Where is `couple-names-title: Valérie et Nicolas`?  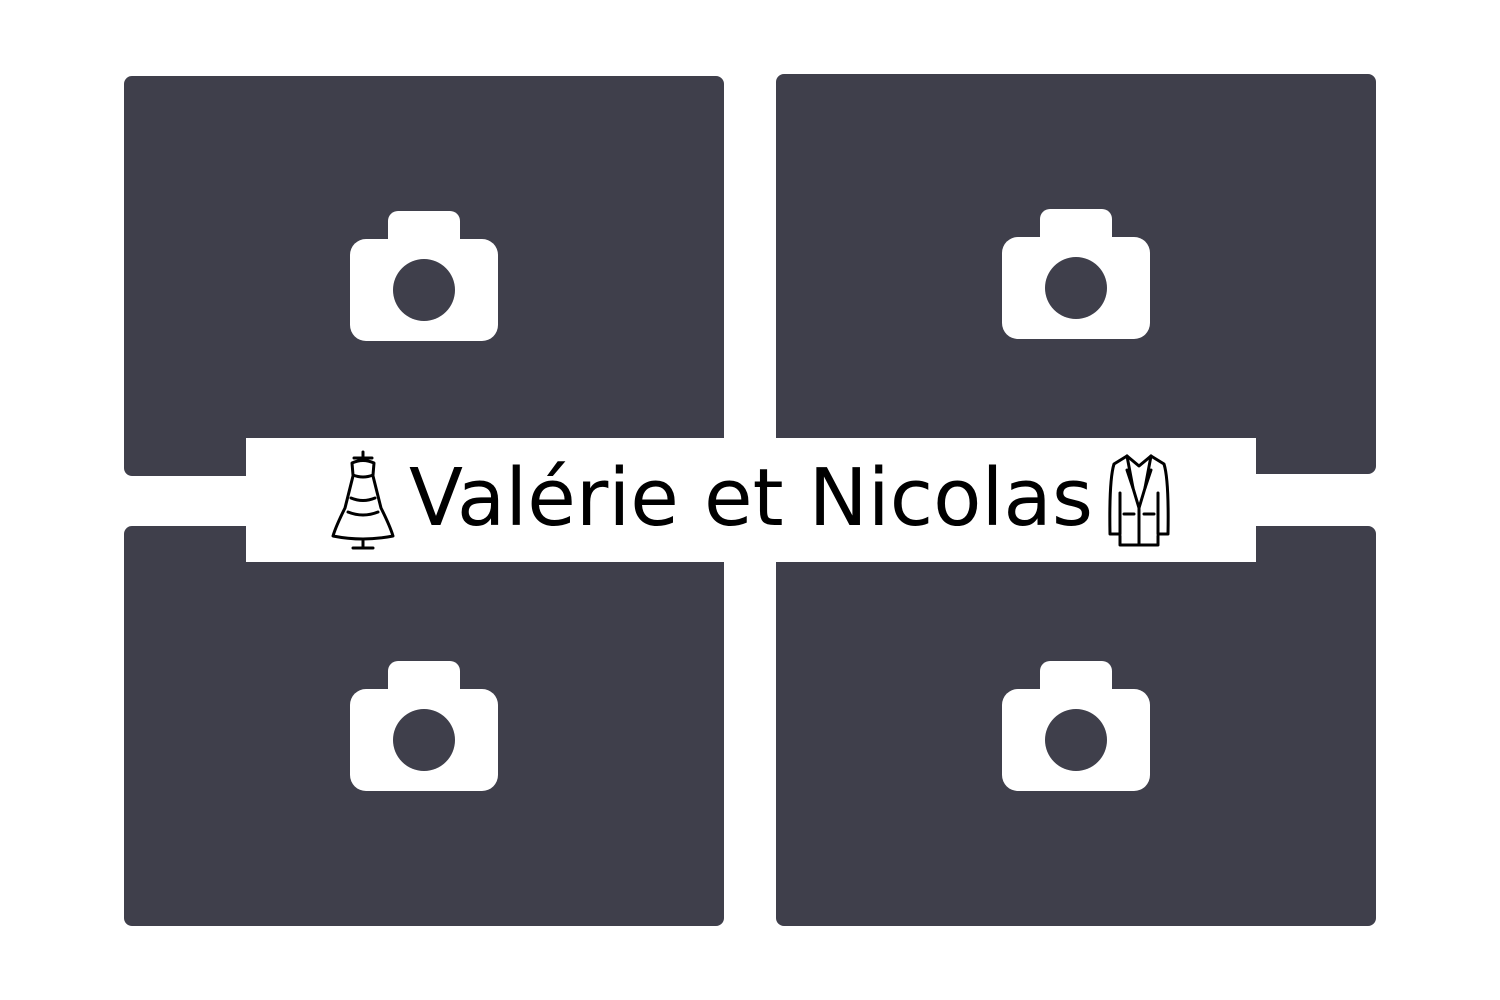 couple-names-title: Valérie et Nicolas is located at coordinates (751, 497).